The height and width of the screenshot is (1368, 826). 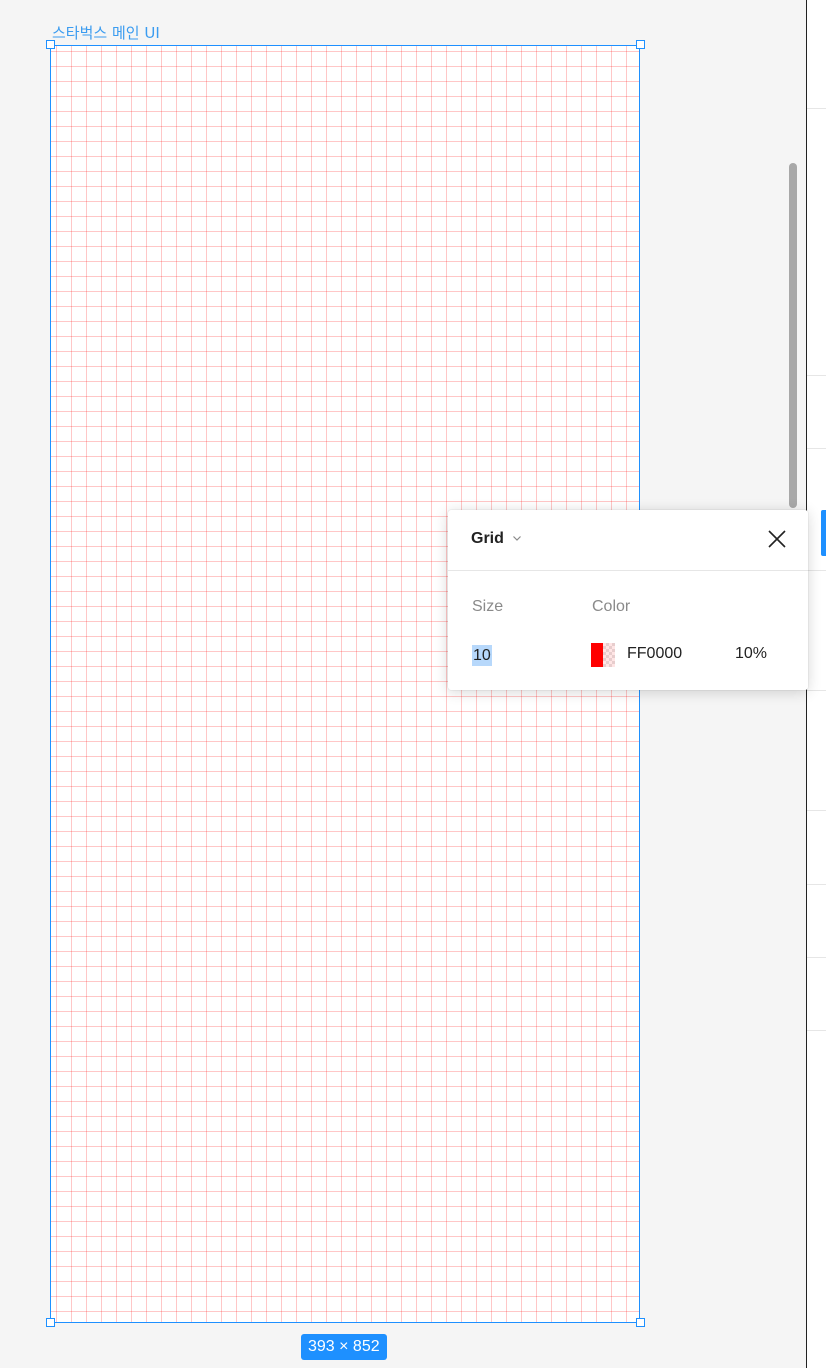 I want to click on swatch-solid-part, so click(x=597, y=655).